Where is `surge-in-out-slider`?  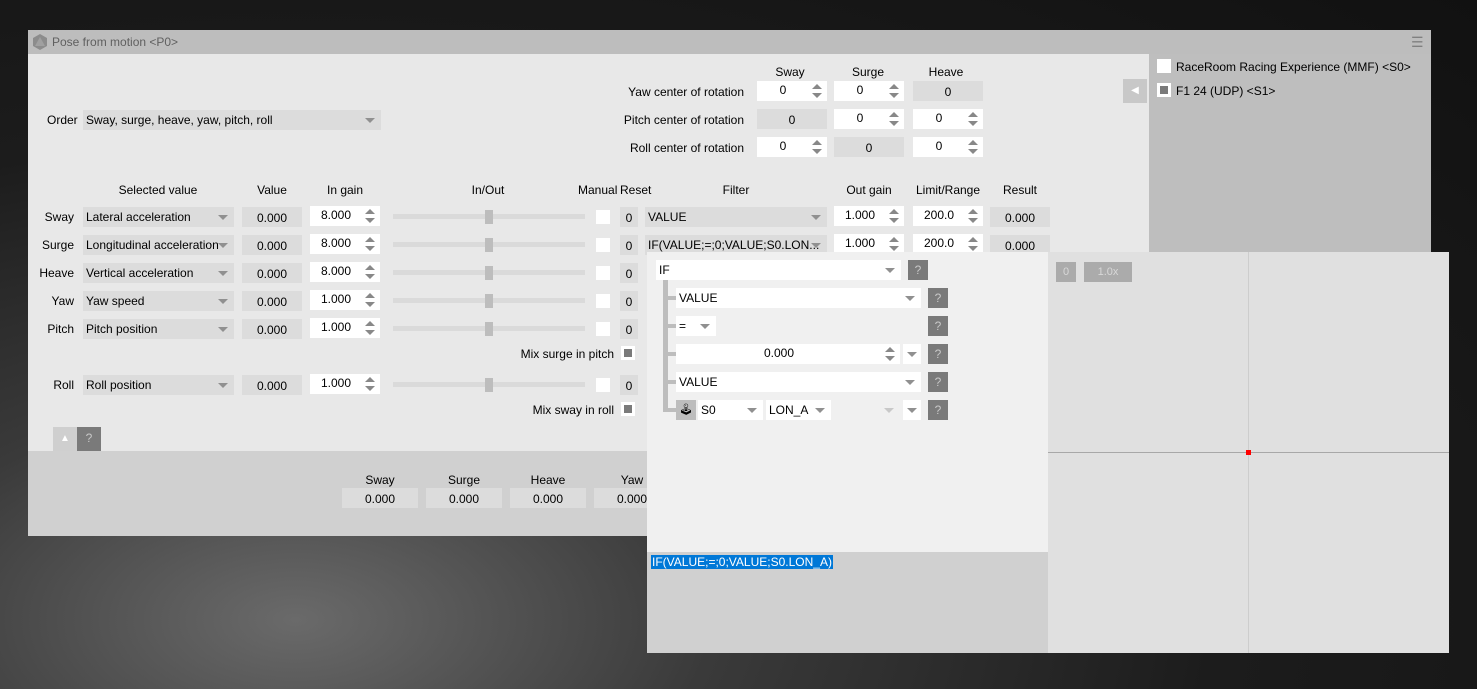
surge-in-out-slider is located at coordinates (489, 245).